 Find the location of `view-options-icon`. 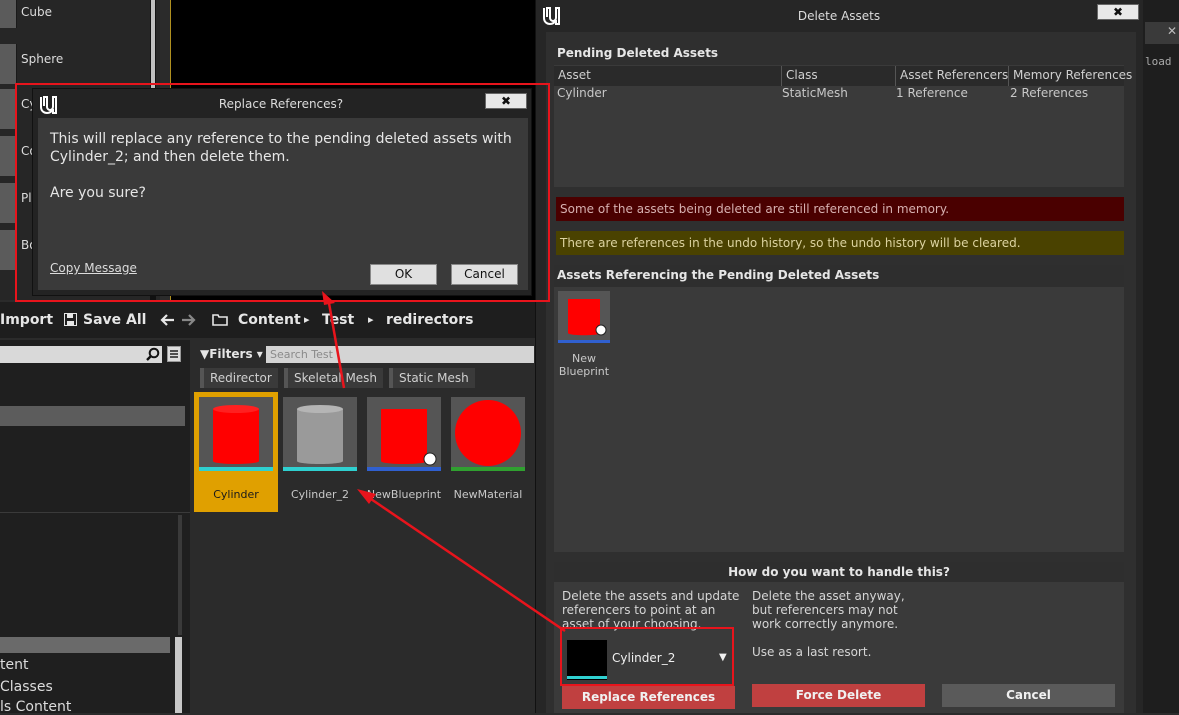

view-options-icon is located at coordinates (174, 354).